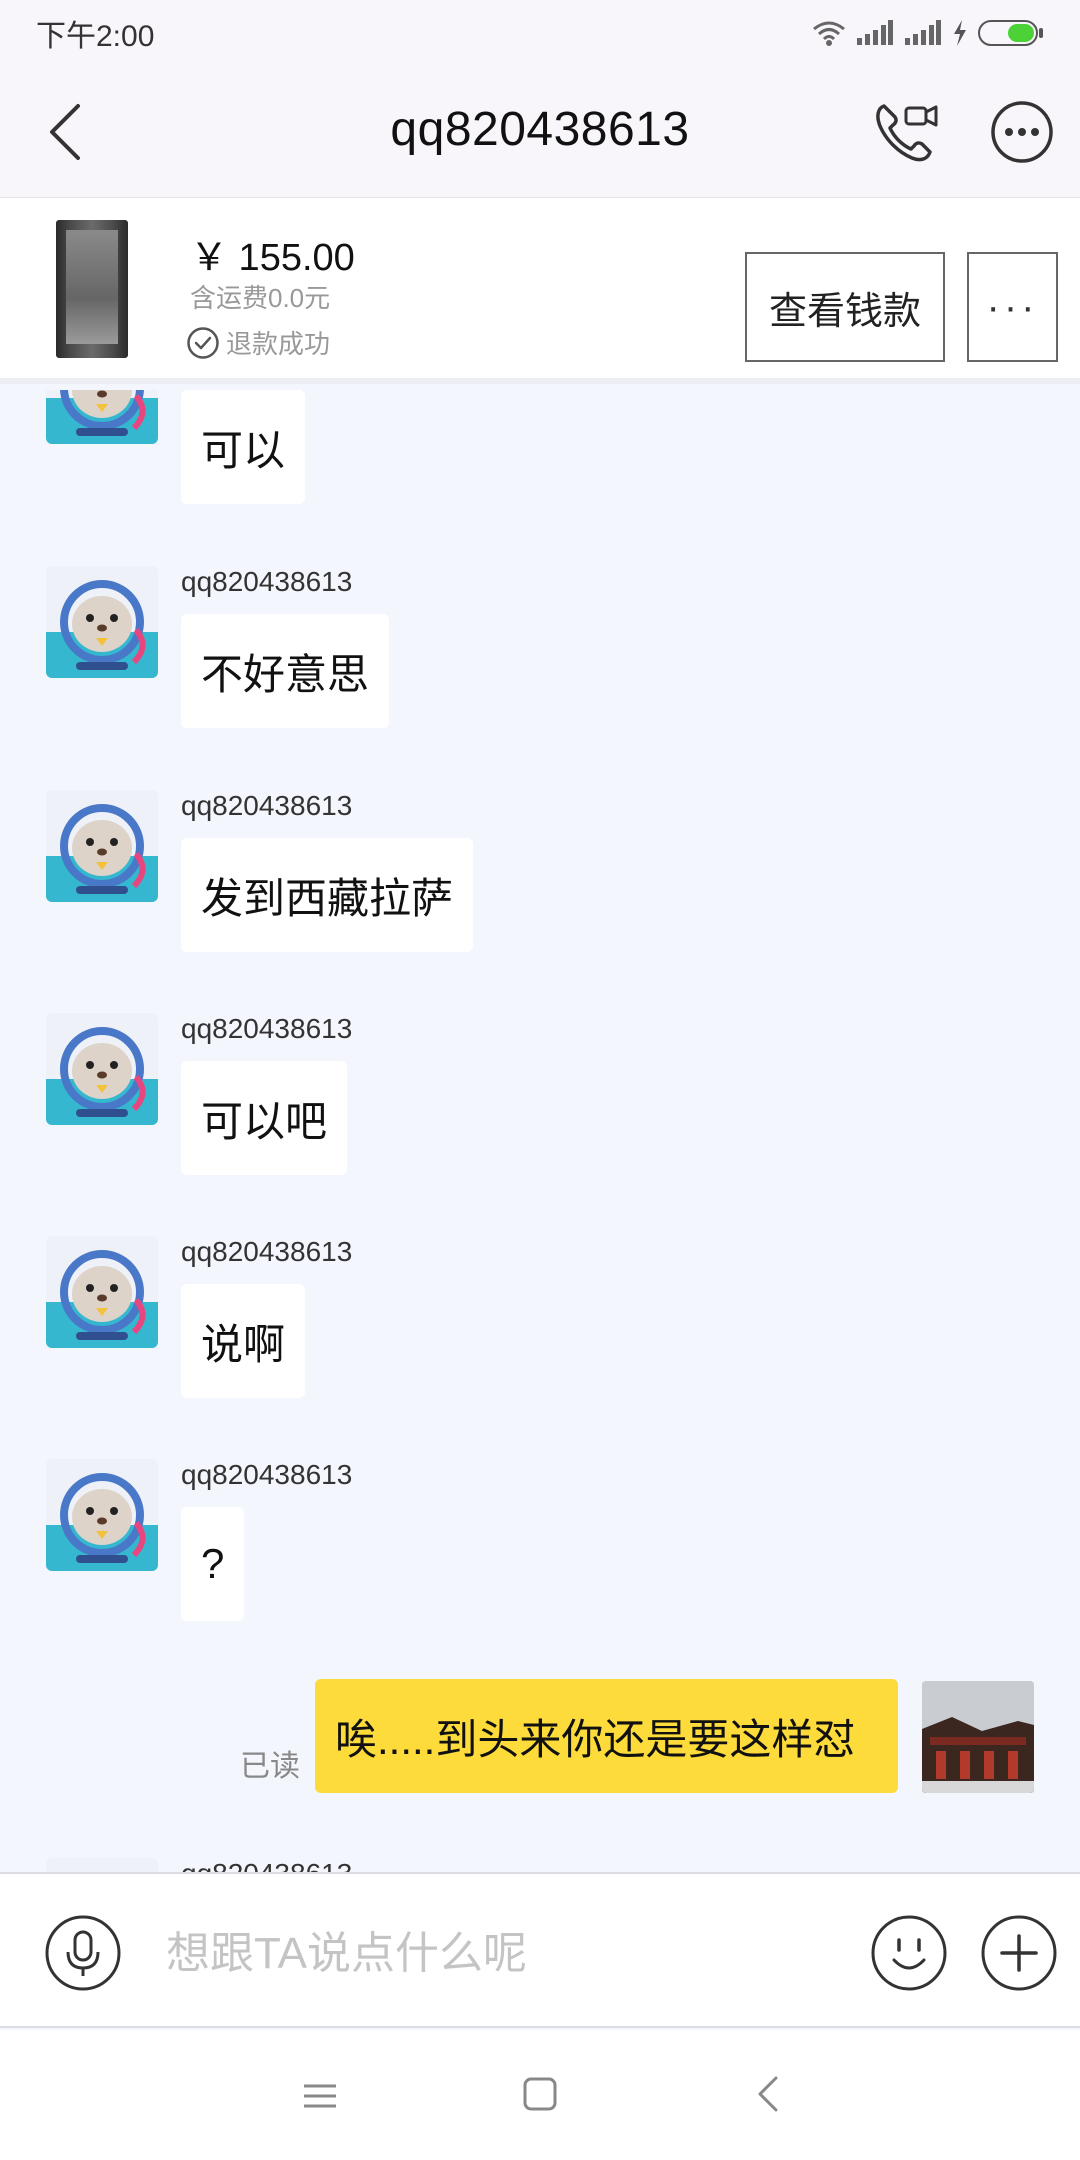 This screenshot has height=2160, width=1080. What do you see at coordinates (1022, 132) in the screenshot?
I see `more-options-icon` at bounding box center [1022, 132].